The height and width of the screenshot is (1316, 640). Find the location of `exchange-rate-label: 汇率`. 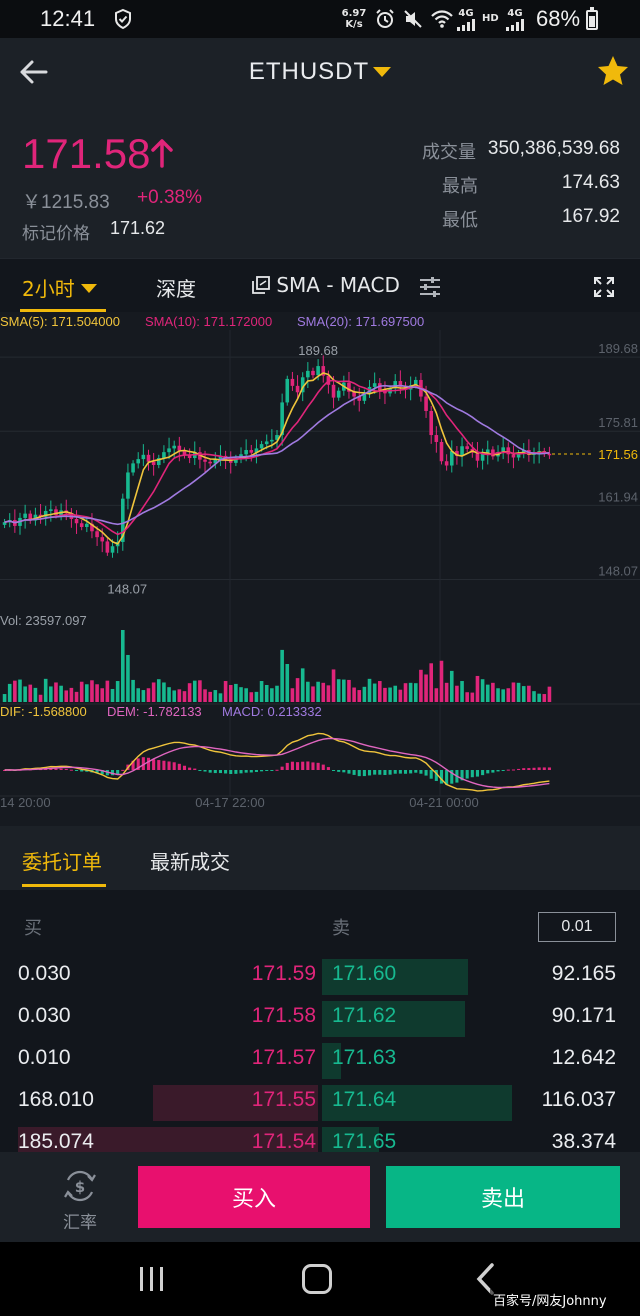

exchange-rate-label: 汇率 is located at coordinates (80, 1220).